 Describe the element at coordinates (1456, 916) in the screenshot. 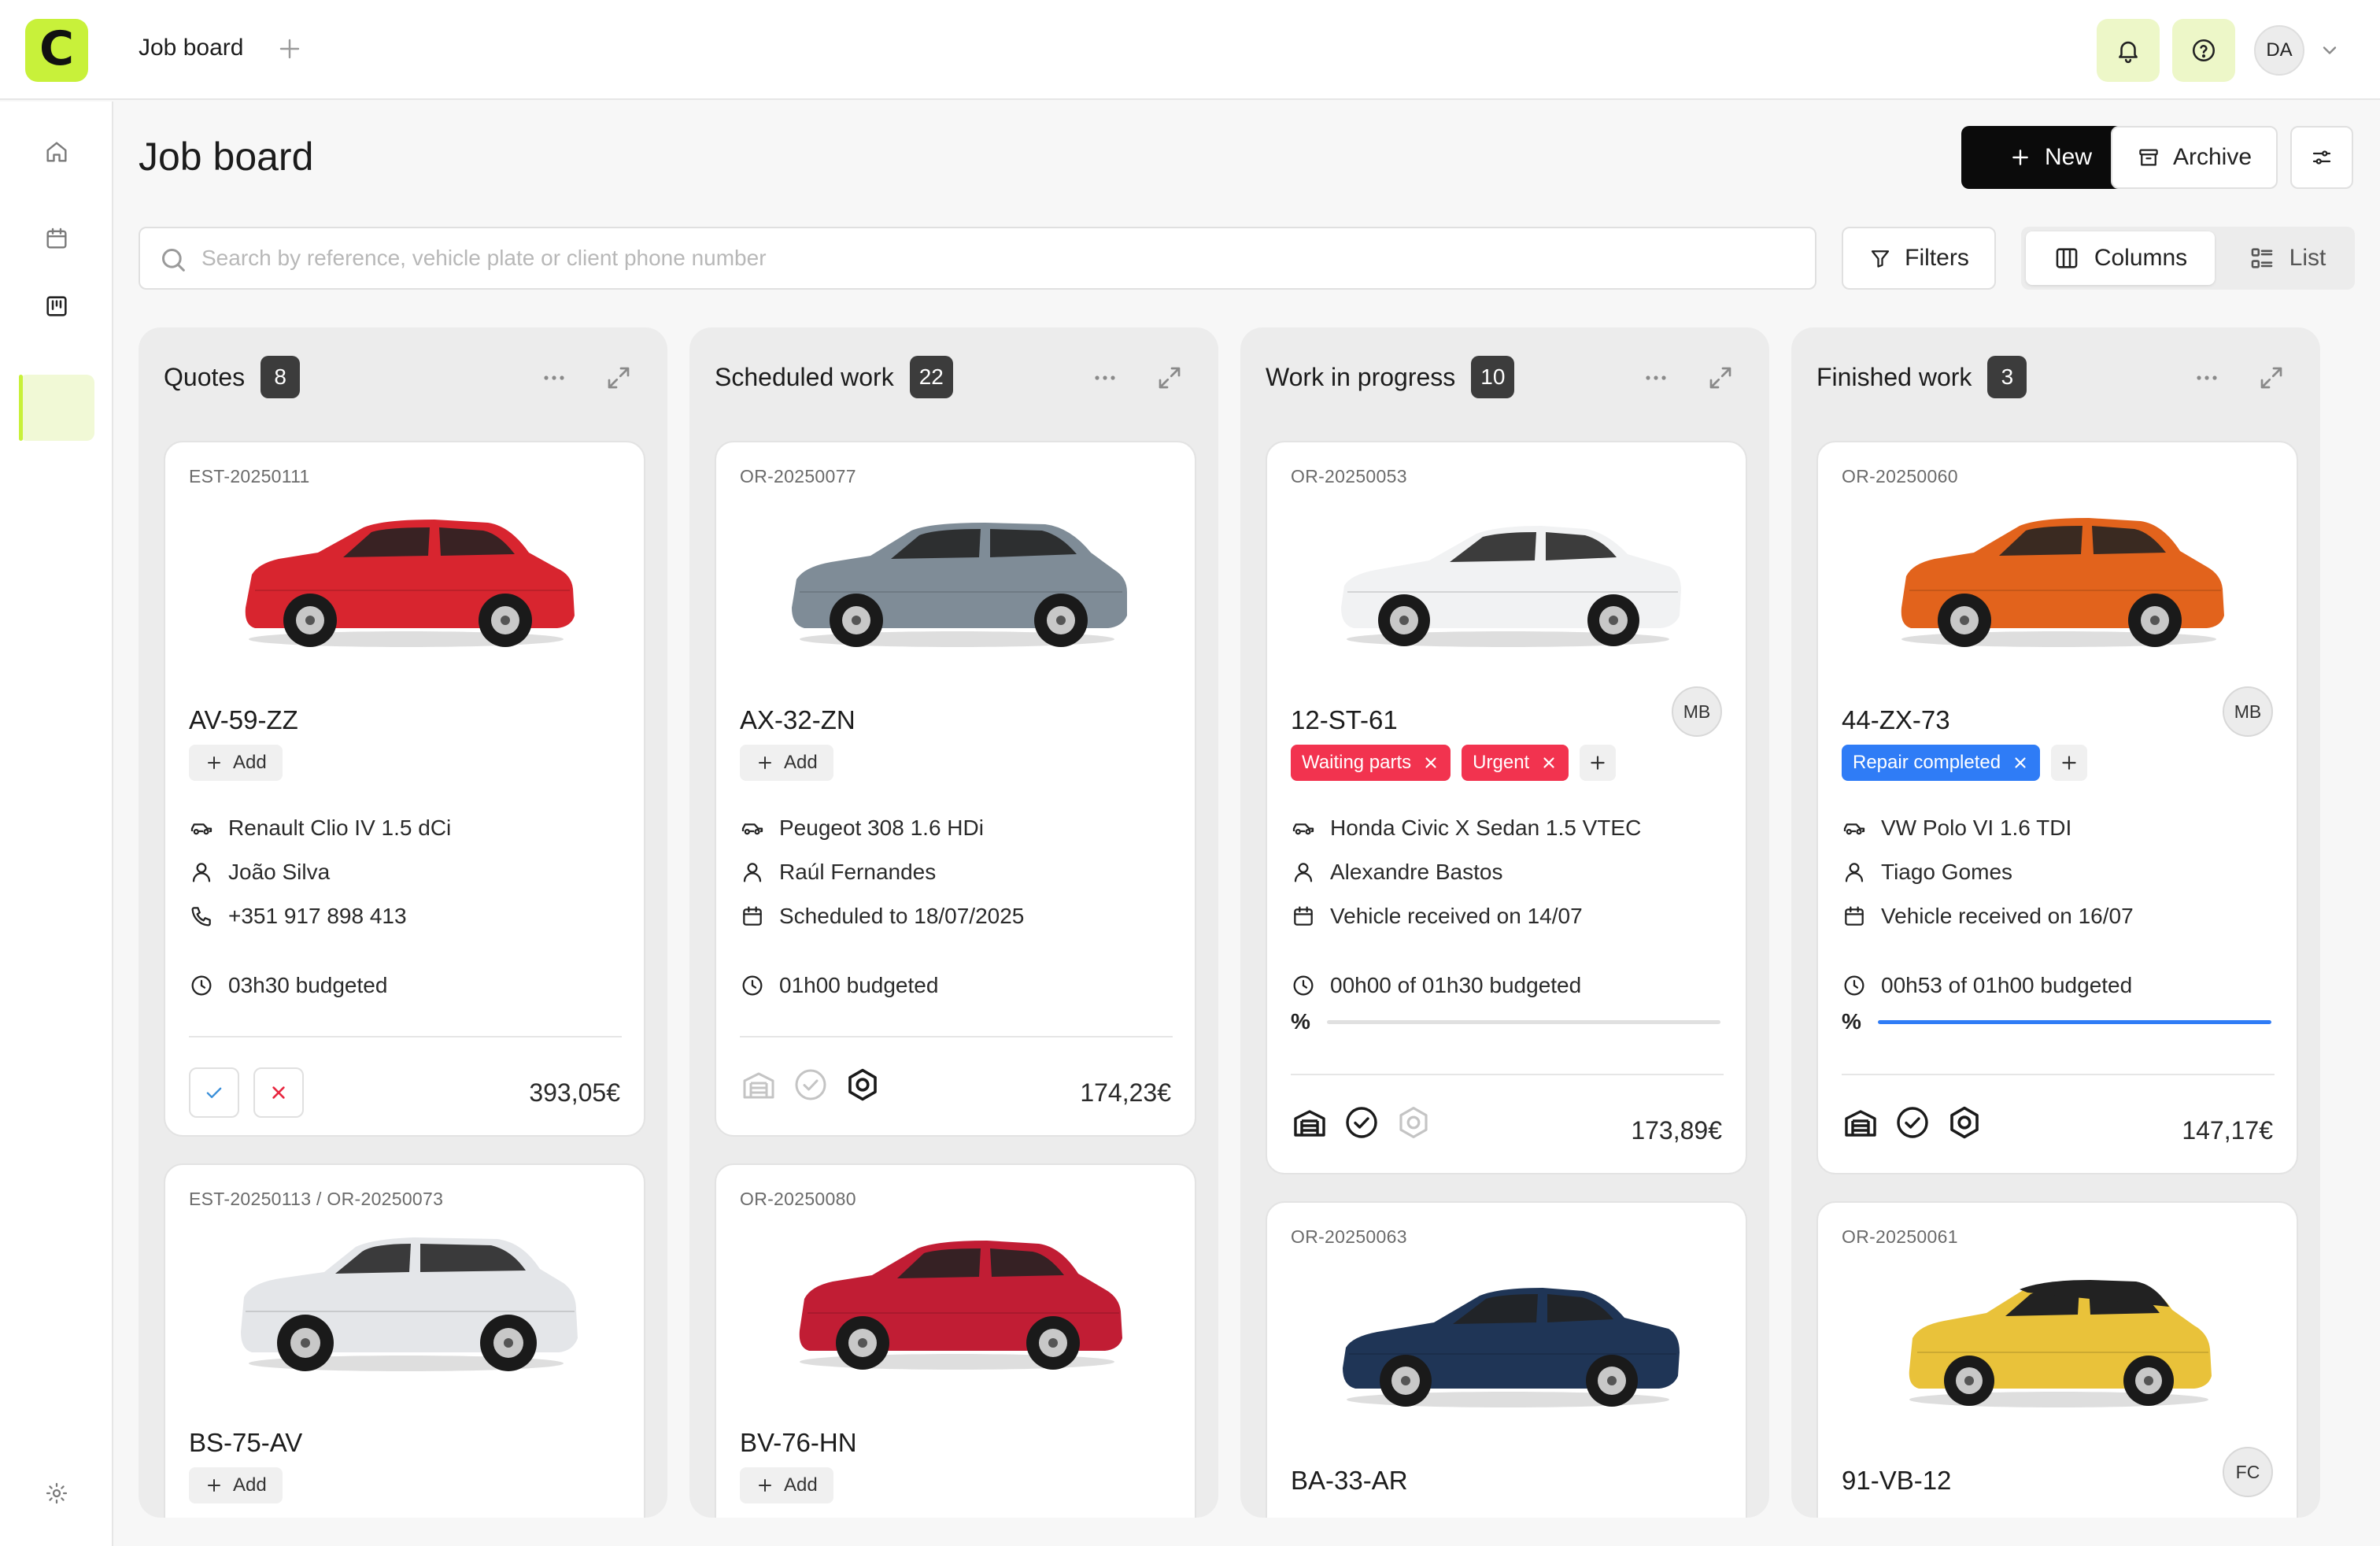

I see `received-date: Vehicle received on 14/07` at that location.